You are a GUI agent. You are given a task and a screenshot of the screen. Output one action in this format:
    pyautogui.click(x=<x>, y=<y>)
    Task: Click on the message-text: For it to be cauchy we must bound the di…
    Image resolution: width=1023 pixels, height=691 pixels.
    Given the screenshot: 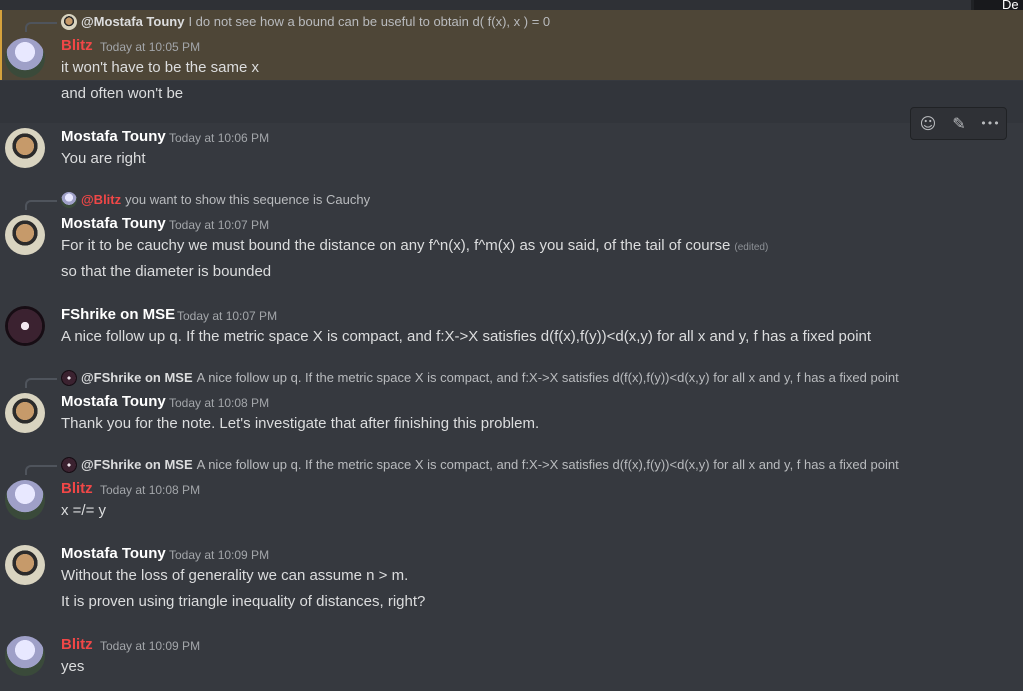 What is the action you would take?
    pyautogui.click(x=414, y=245)
    